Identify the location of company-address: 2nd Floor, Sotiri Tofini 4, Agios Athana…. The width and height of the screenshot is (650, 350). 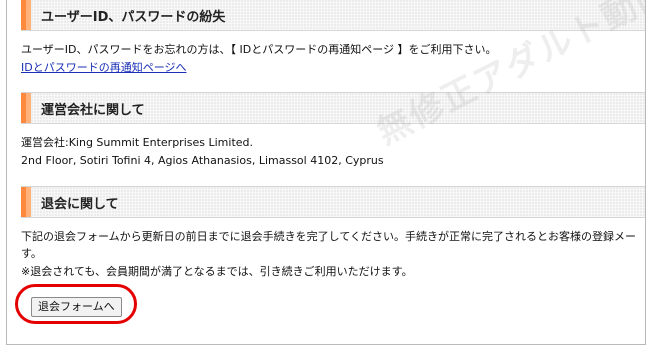
(202, 160).